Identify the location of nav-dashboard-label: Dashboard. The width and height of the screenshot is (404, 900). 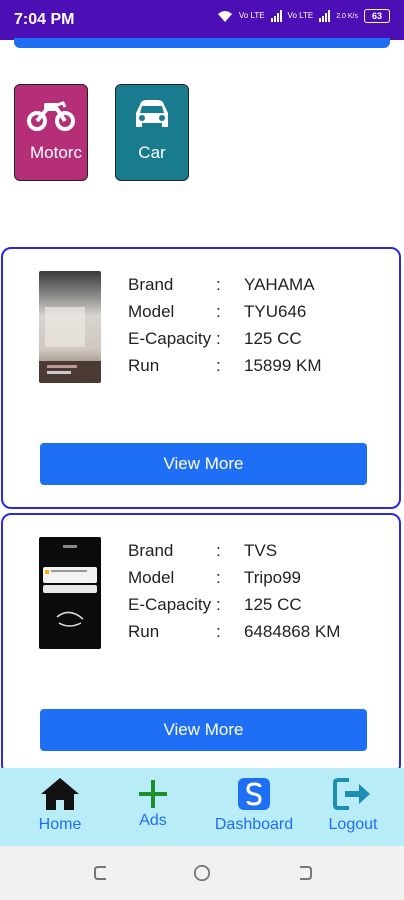
(254, 824).